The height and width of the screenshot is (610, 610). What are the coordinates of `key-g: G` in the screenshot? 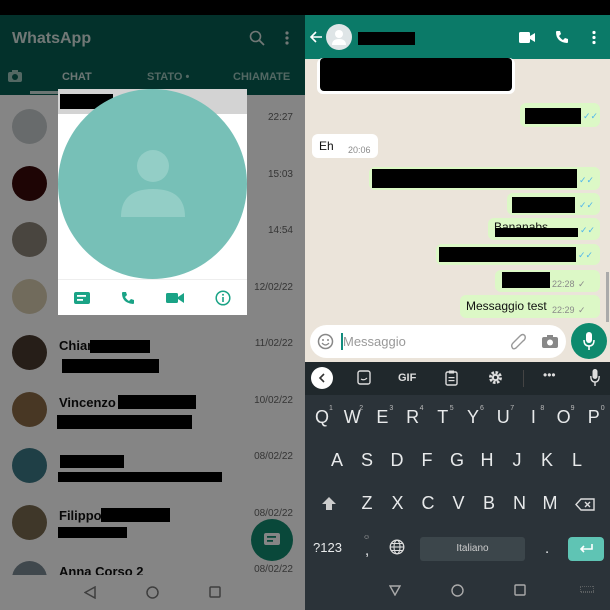 It's located at (457, 460).